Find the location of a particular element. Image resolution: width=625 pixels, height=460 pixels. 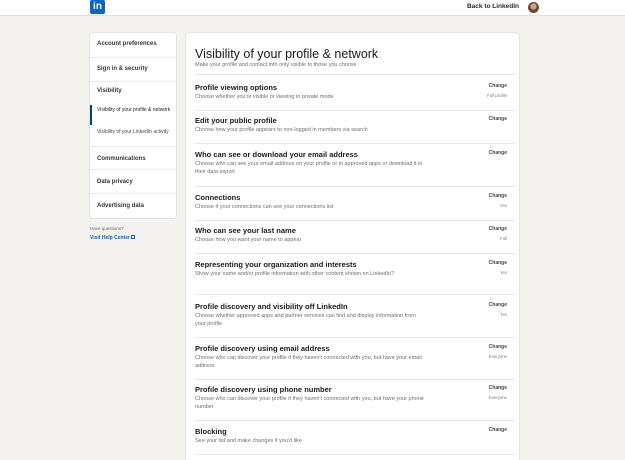

setting-title: Connections is located at coordinates (218, 197).